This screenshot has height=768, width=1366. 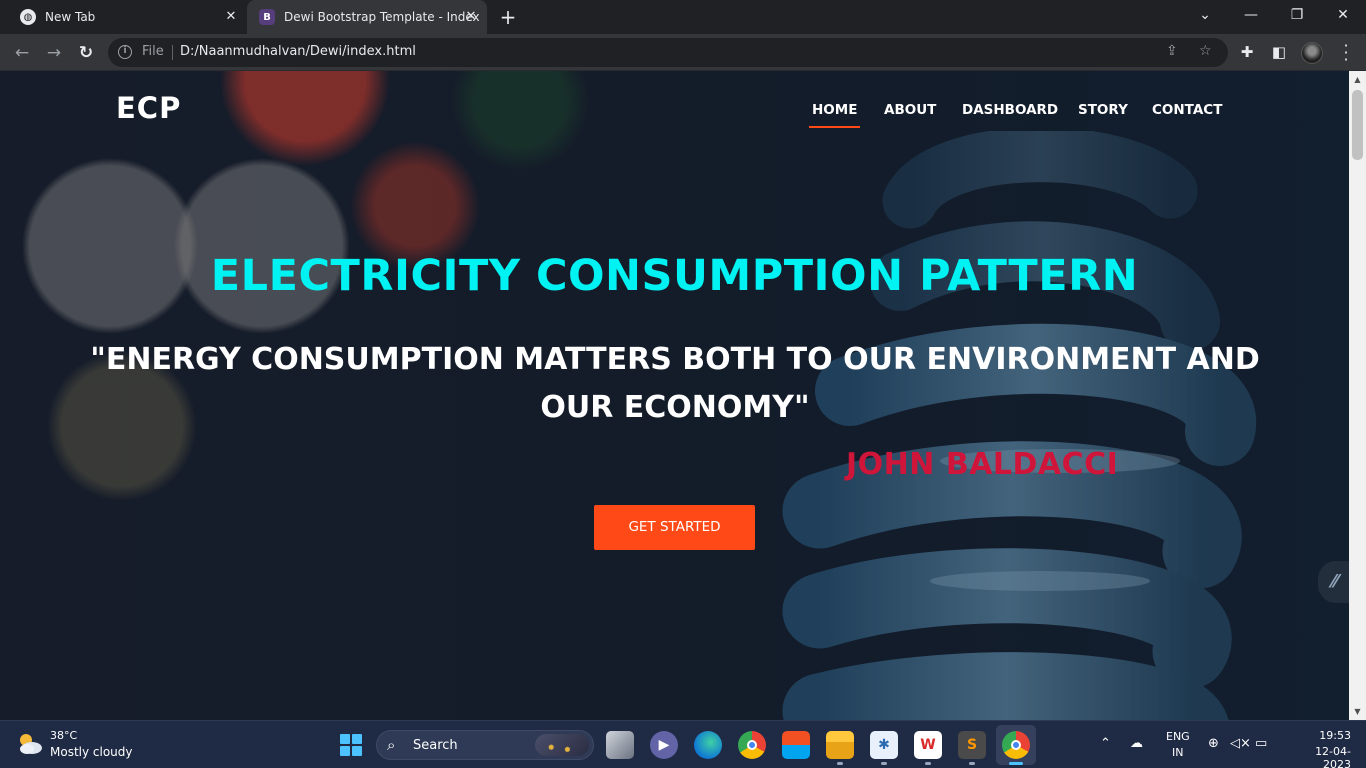 What do you see at coordinates (91, 752) in the screenshot?
I see `weather-description: Mostly cloudy` at bounding box center [91, 752].